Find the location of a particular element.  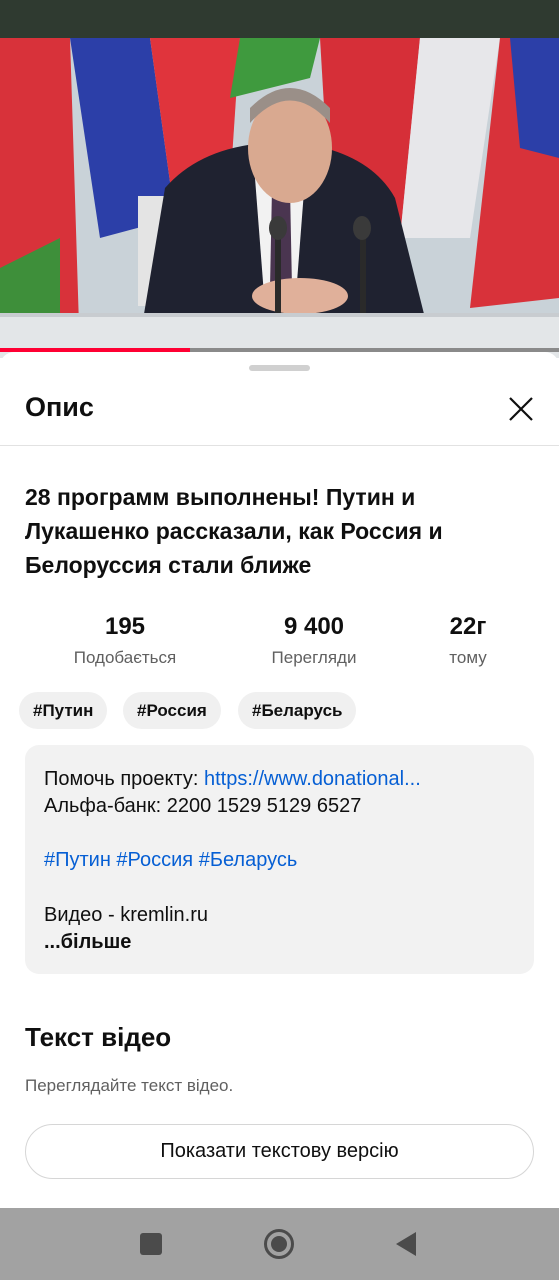

more-link: ...більше is located at coordinates (87, 942).